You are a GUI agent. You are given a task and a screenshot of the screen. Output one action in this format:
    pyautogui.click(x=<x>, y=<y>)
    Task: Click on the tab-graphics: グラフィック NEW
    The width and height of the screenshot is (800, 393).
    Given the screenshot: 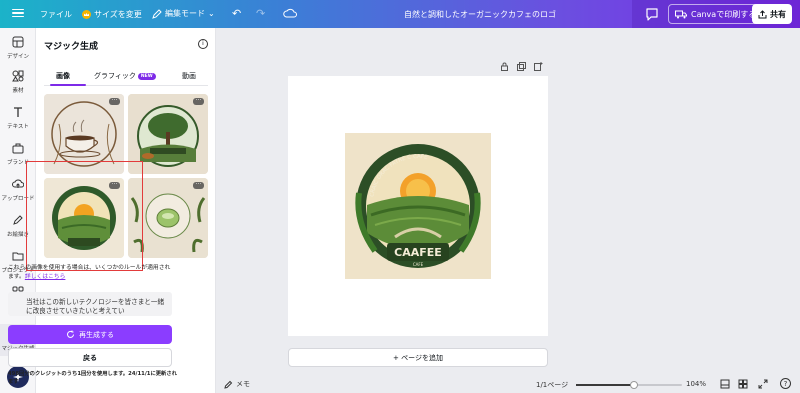 What is the action you would take?
    pyautogui.click(x=125, y=76)
    